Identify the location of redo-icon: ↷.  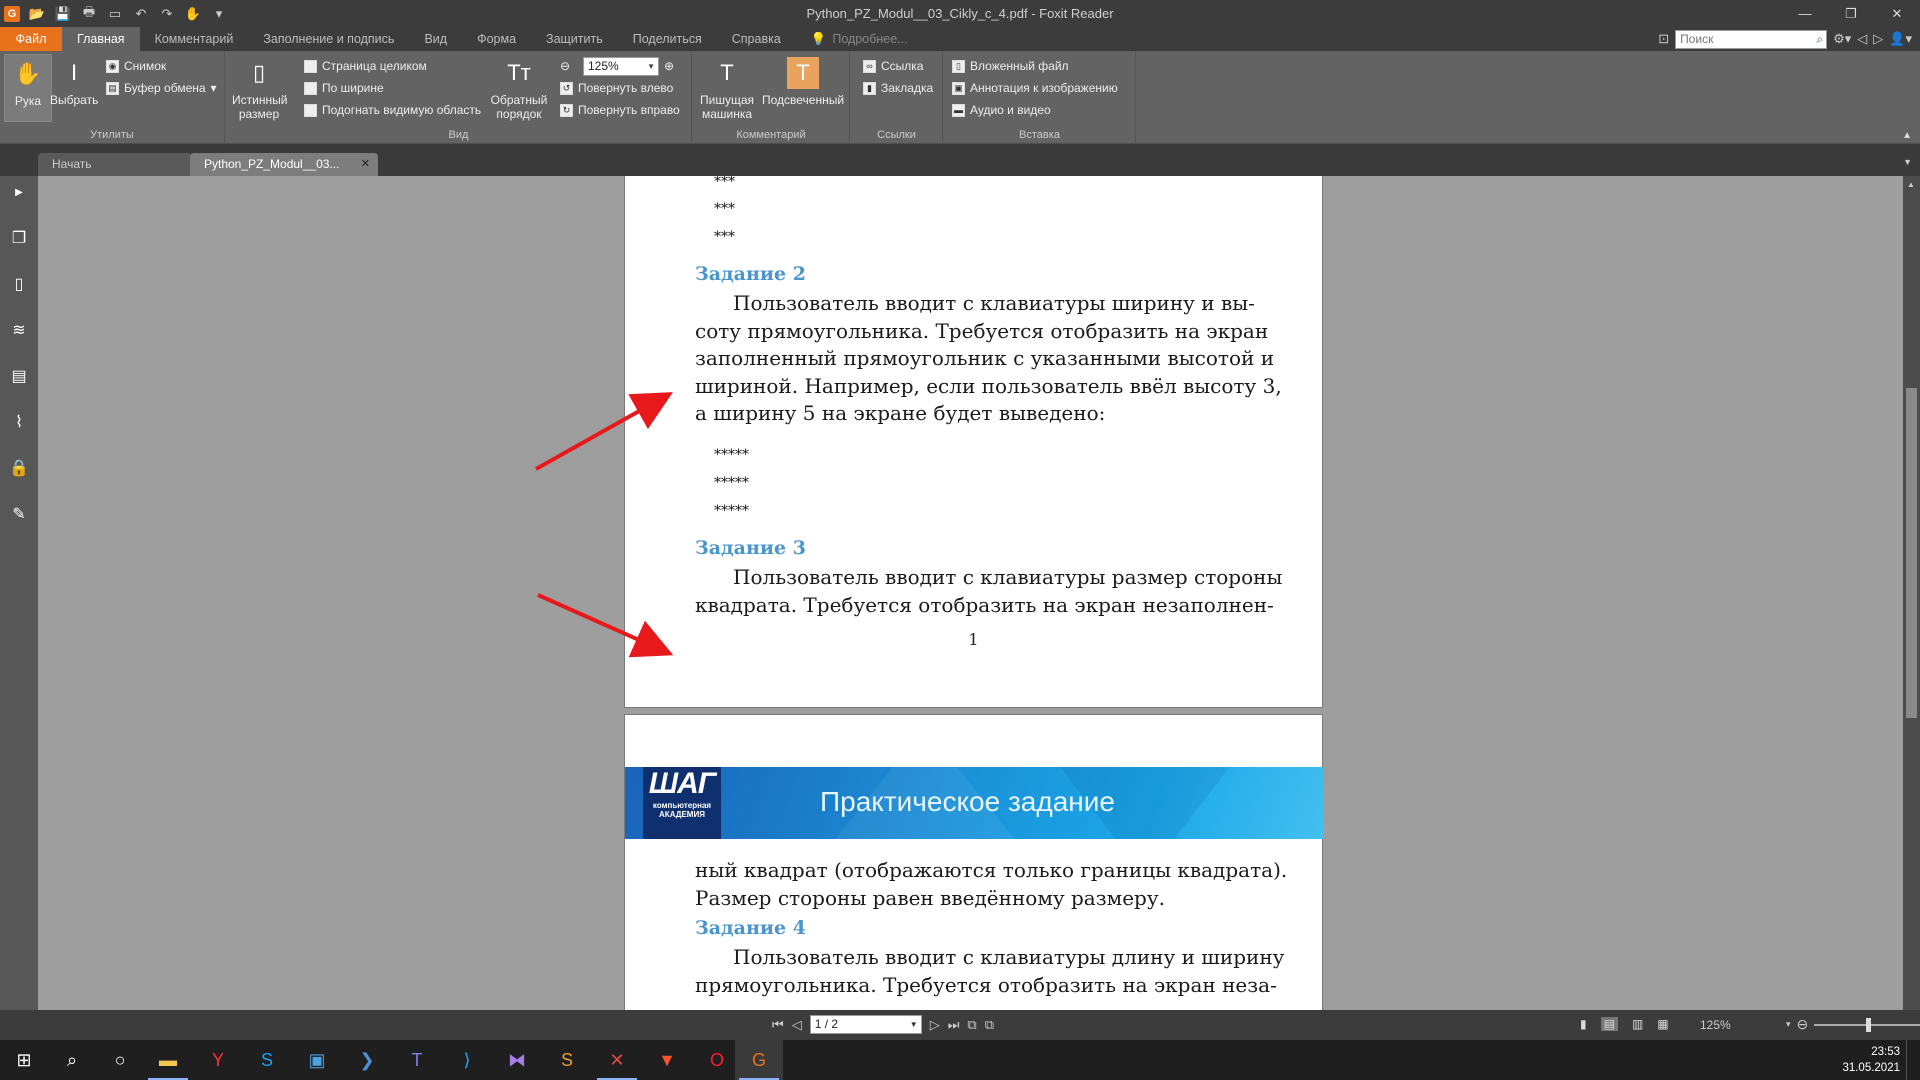
(167, 14).